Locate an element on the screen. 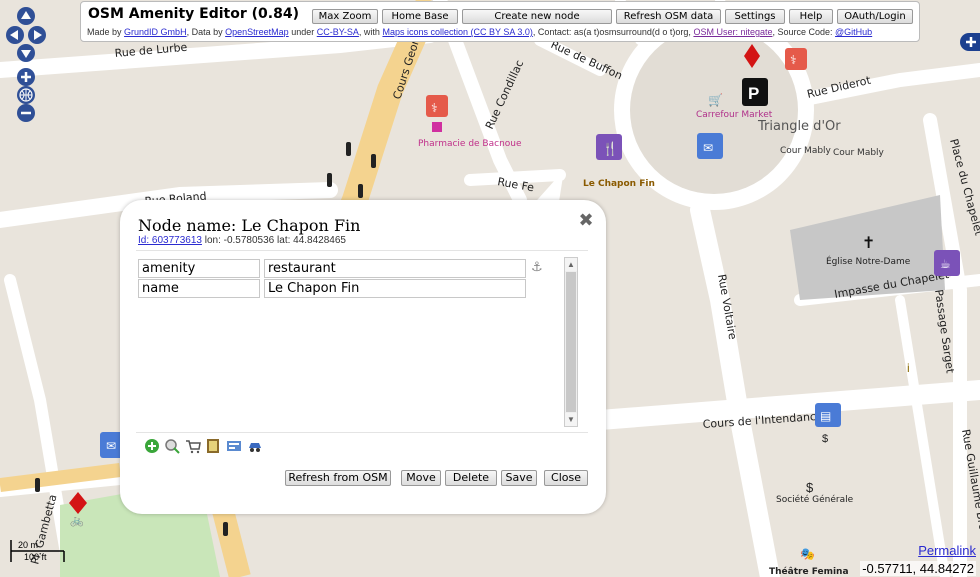 The height and width of the screenshot is (577, 980). home-base-button: Home Base is located at coordinates (420, 16).